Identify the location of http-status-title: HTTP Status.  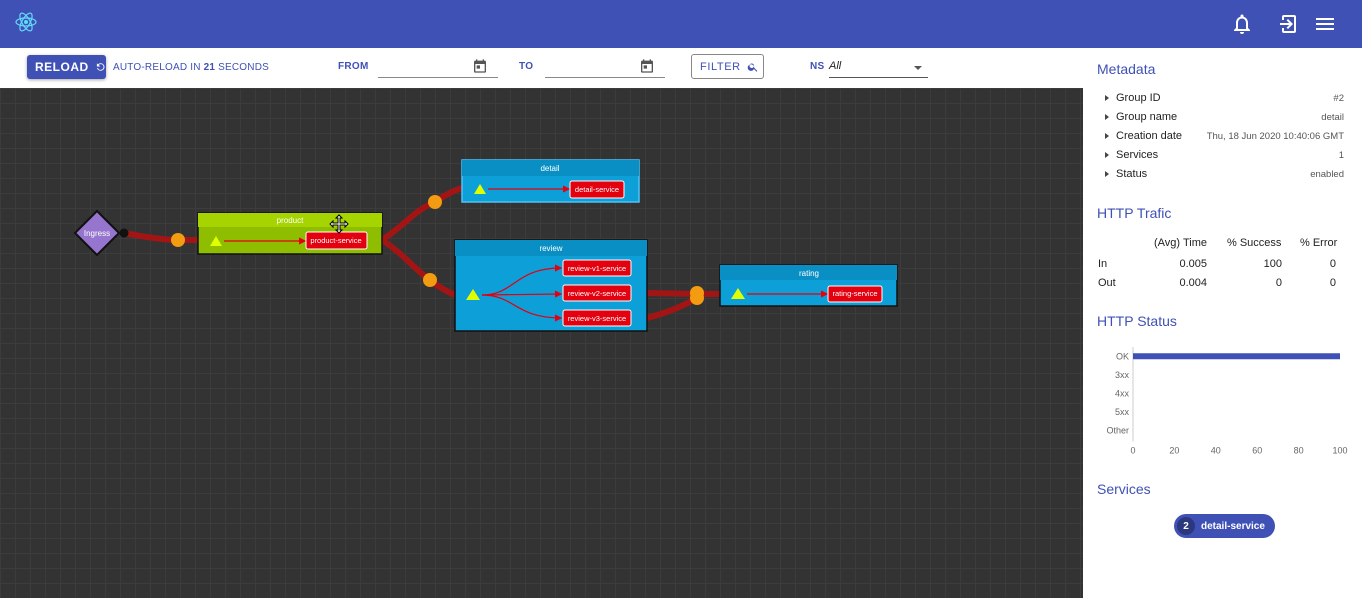
(1137, 321).